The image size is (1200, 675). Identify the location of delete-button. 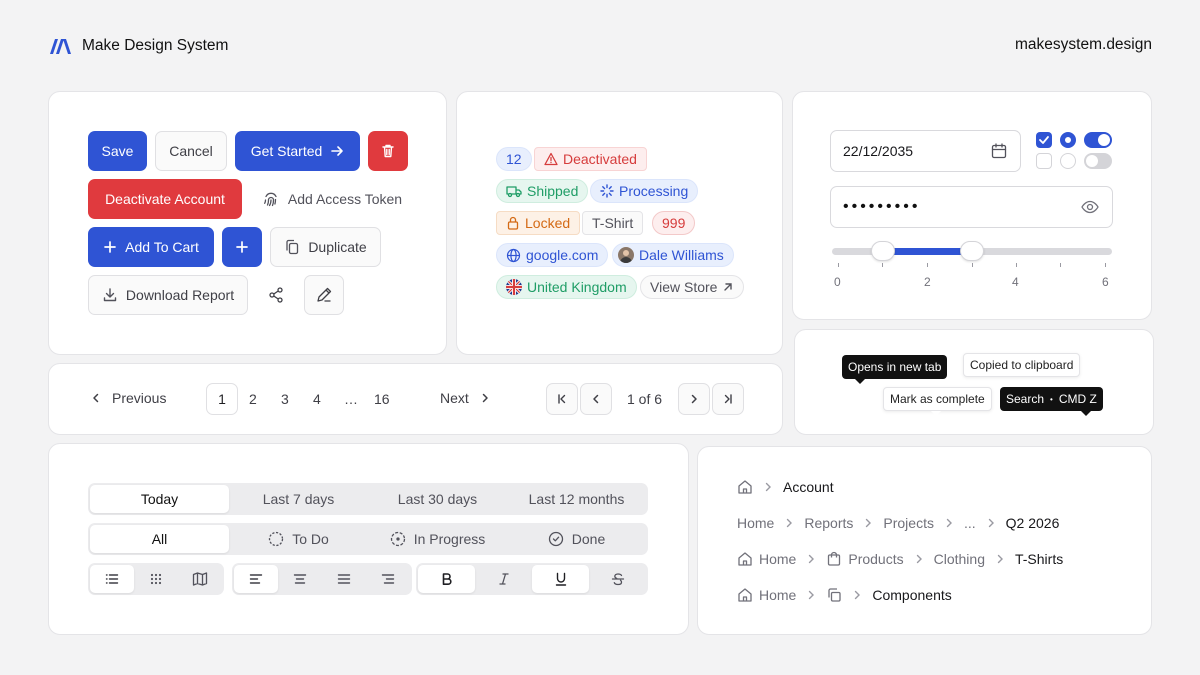
(388, 151).